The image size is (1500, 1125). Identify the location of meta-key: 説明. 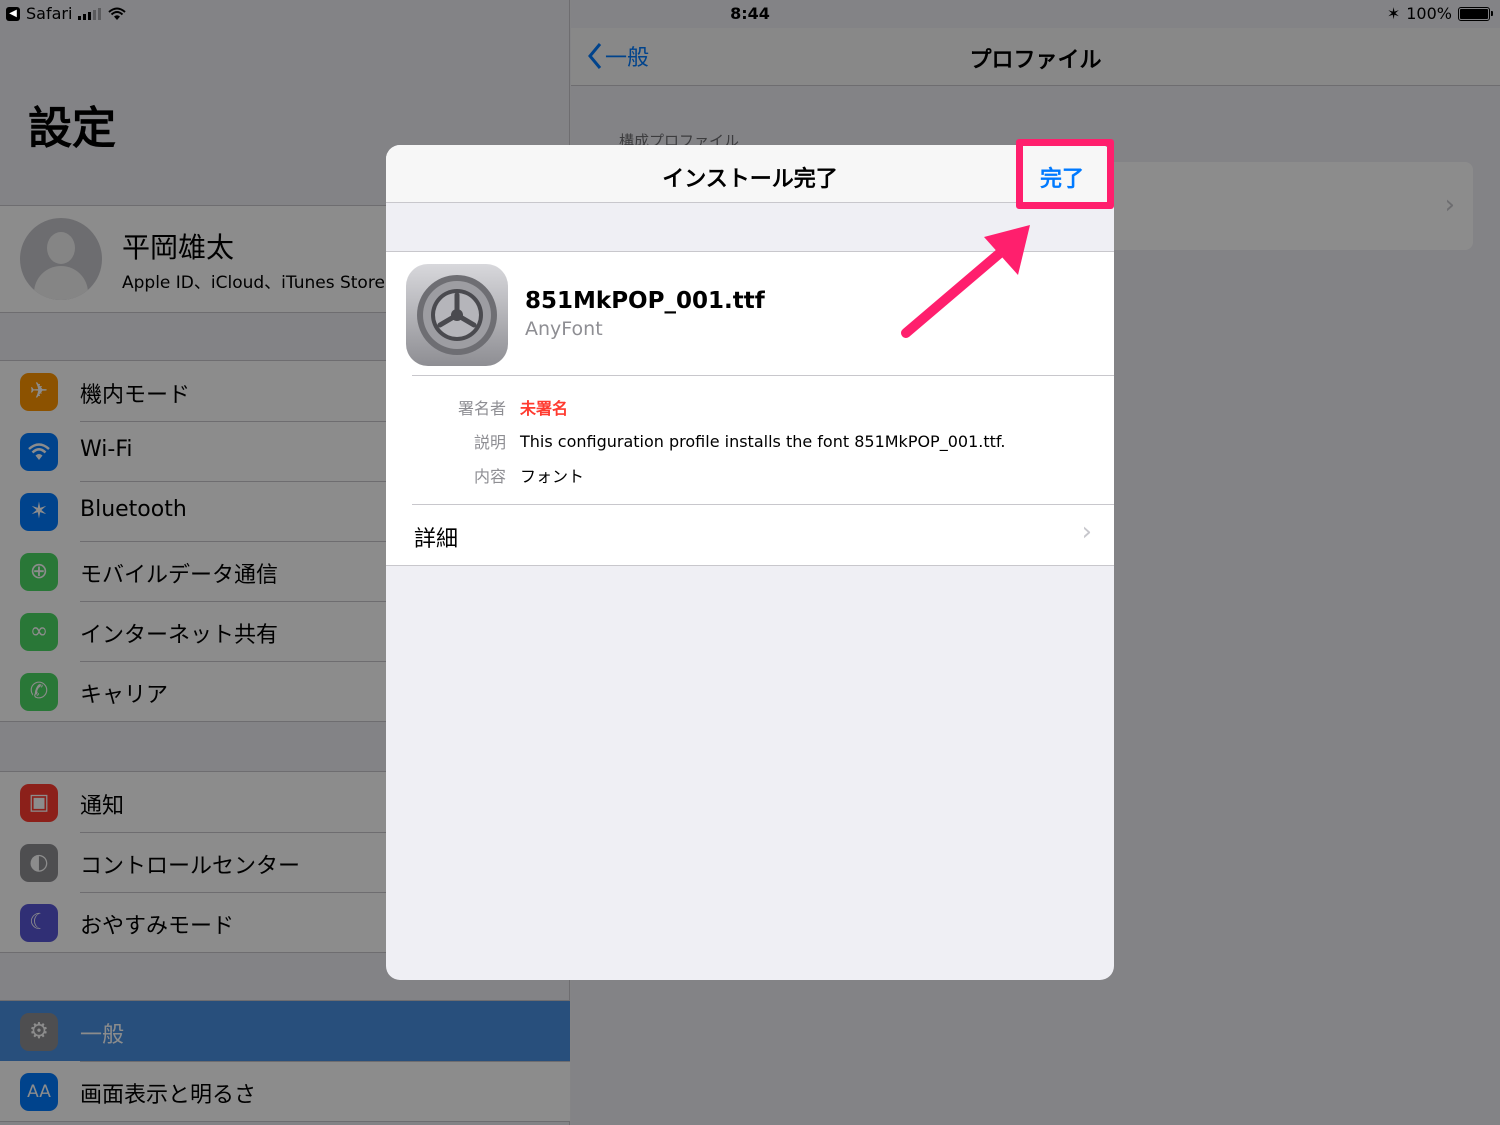
(489, 442).